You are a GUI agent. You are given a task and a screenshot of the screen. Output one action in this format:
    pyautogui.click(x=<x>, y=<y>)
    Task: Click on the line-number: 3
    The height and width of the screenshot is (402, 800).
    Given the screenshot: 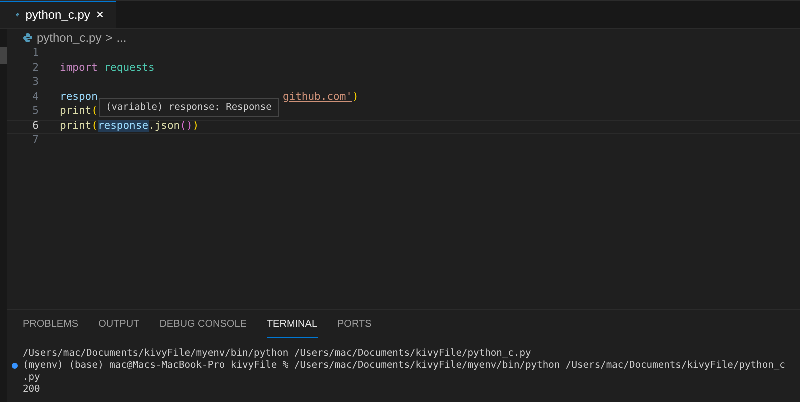 What is the action you would take?
    pyautogui.click(x=35, y=82)
    